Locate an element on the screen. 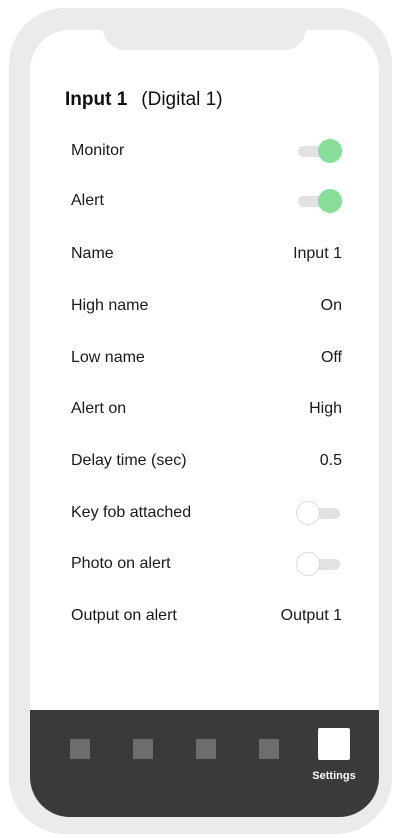 The width and height of the screenshot is (398, 838). output-on-alert-value: Output 1 is located at coordinates (311, 616).